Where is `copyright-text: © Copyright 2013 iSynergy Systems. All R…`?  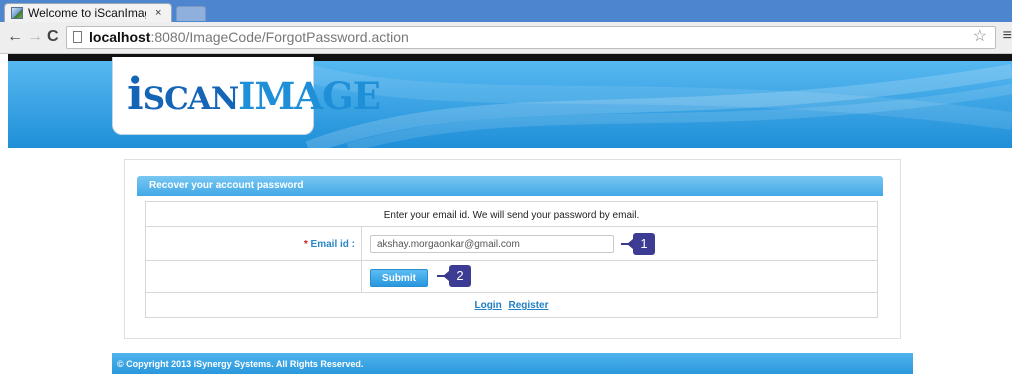 copyright-text: © Copyright 2013 iSynergy Systems. All R… is located at coordinates (240, 364).